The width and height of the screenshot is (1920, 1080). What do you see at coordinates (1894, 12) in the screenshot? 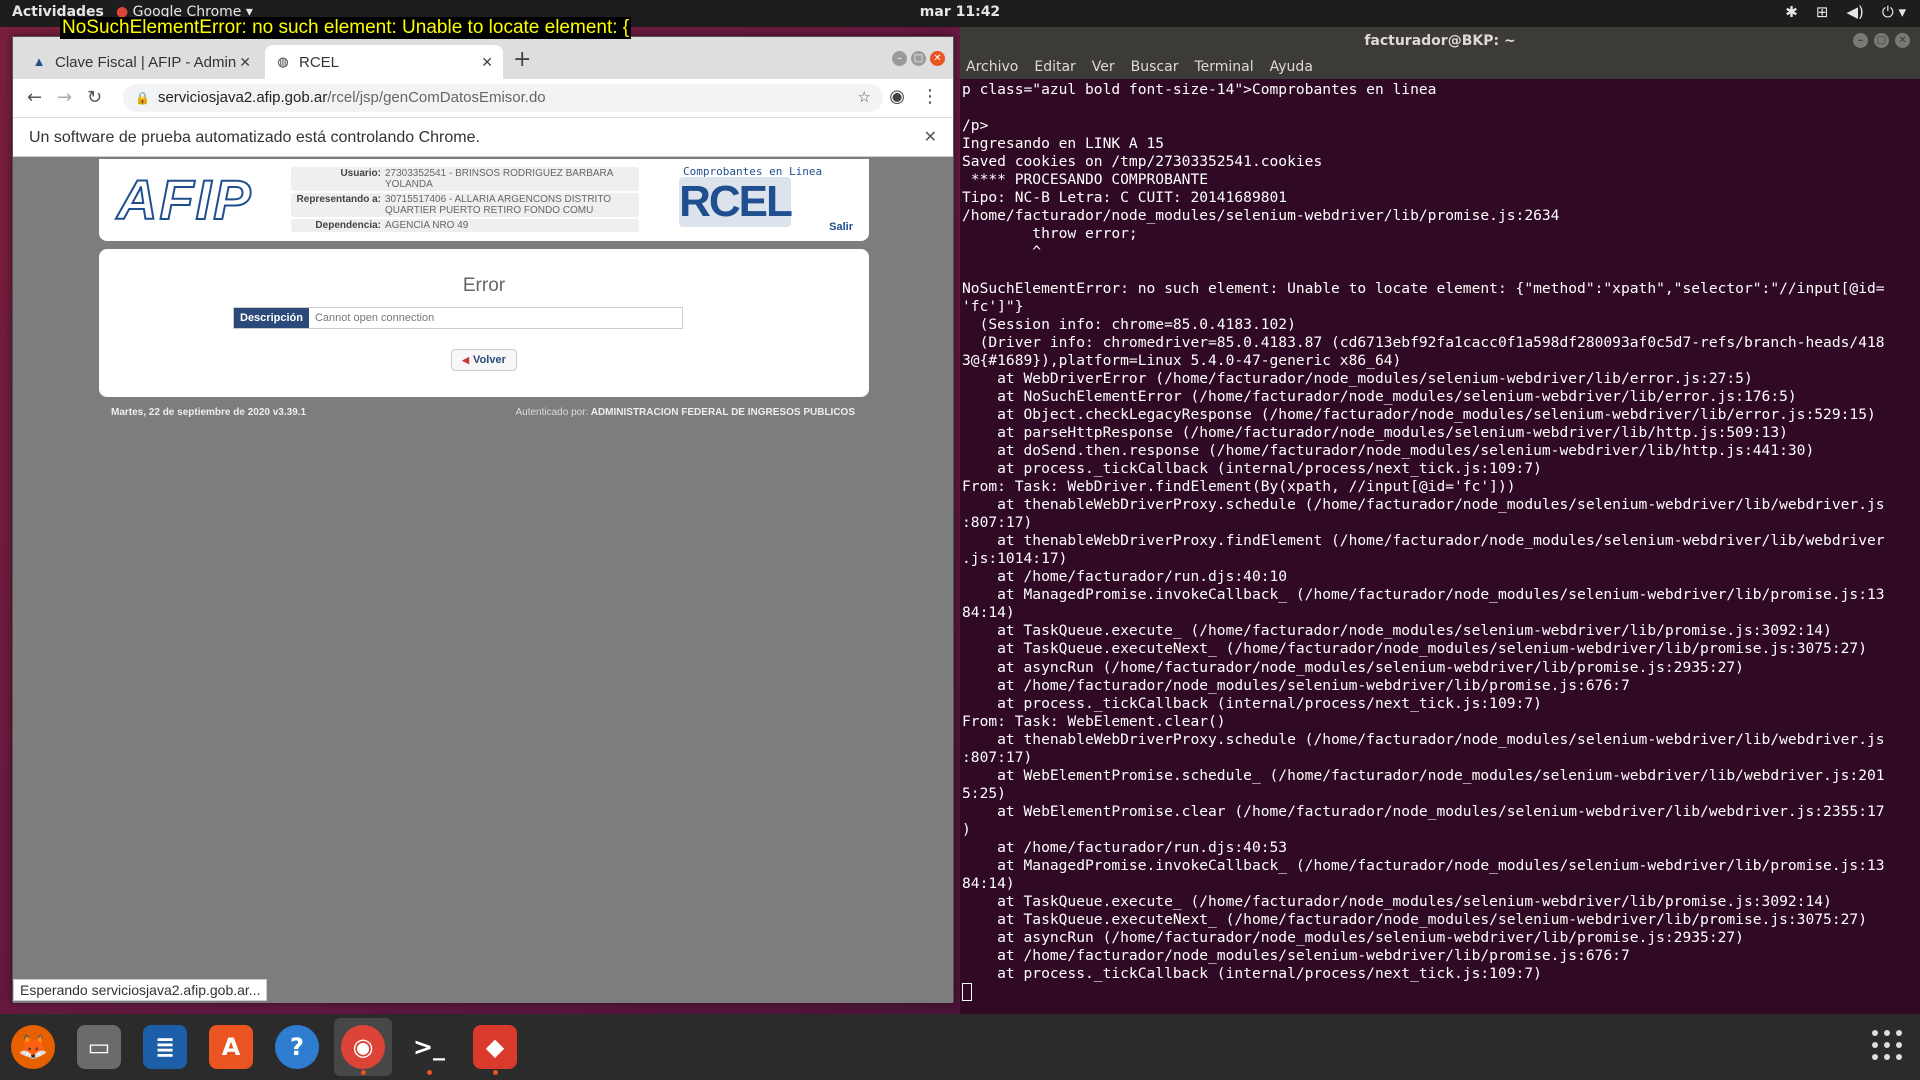
I see `power-icon: ⏻ ▾` at bounding box center [1894, 12].